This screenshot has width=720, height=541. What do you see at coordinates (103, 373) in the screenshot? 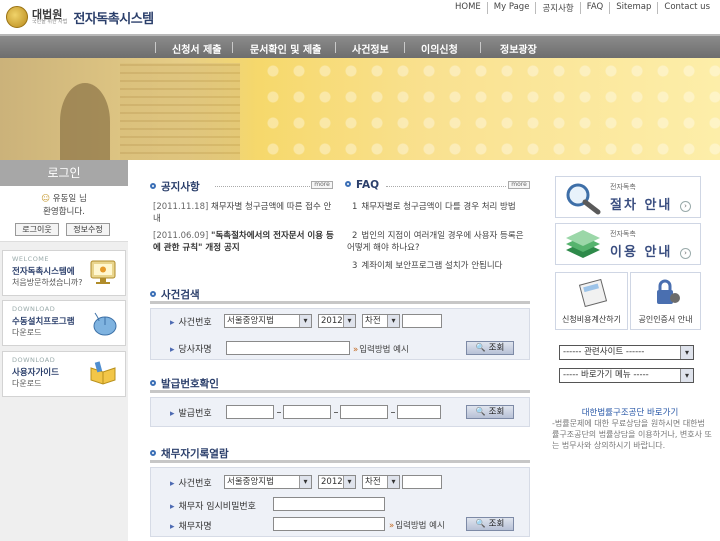
I see `book-icon` at bounding box center [103, 373].